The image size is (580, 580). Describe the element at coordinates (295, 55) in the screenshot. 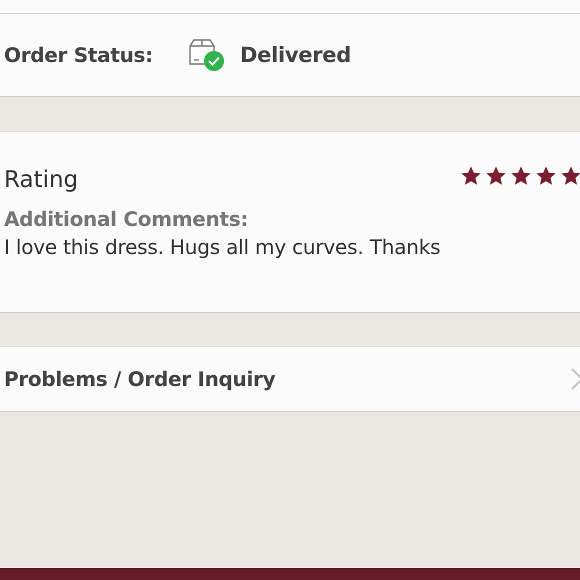

I see `order-status-value: Delivered` at that location.